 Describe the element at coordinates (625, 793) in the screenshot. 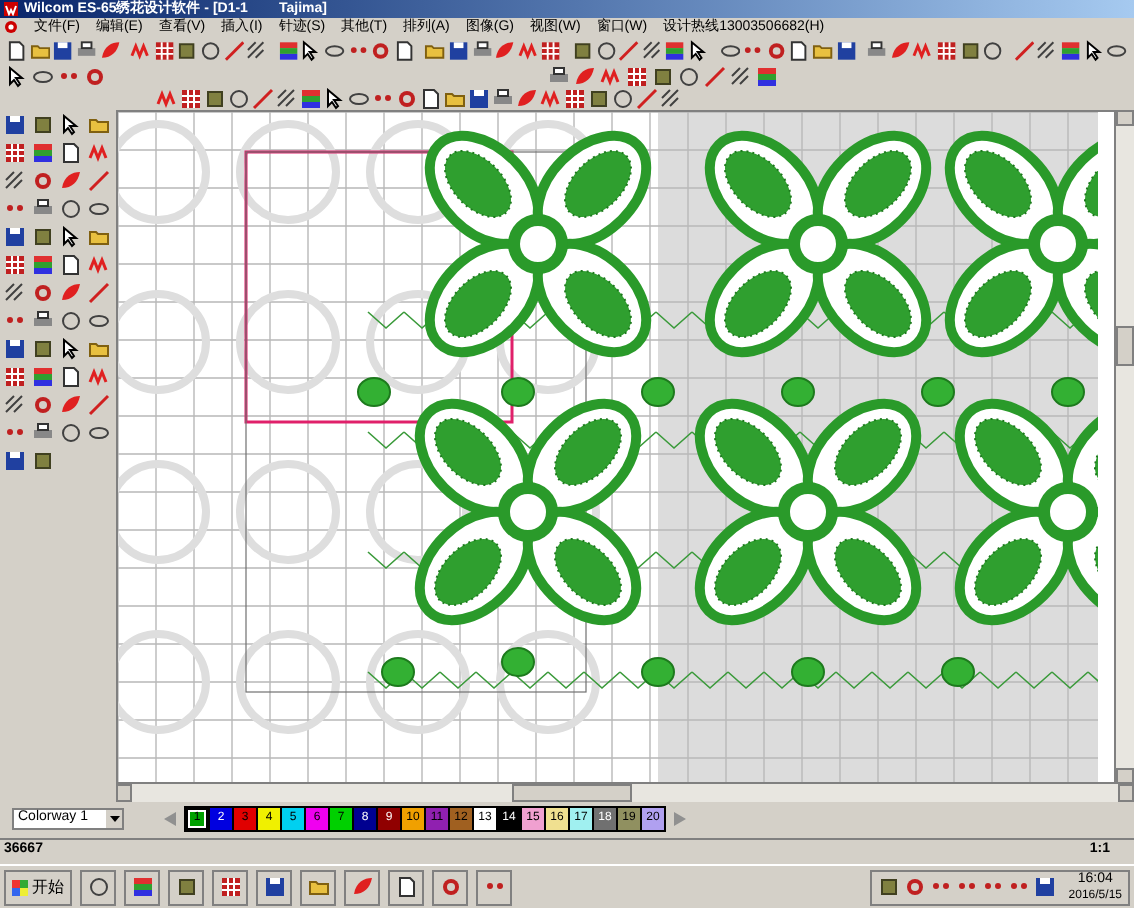

I see `horizontal-scrollbar` at that location.